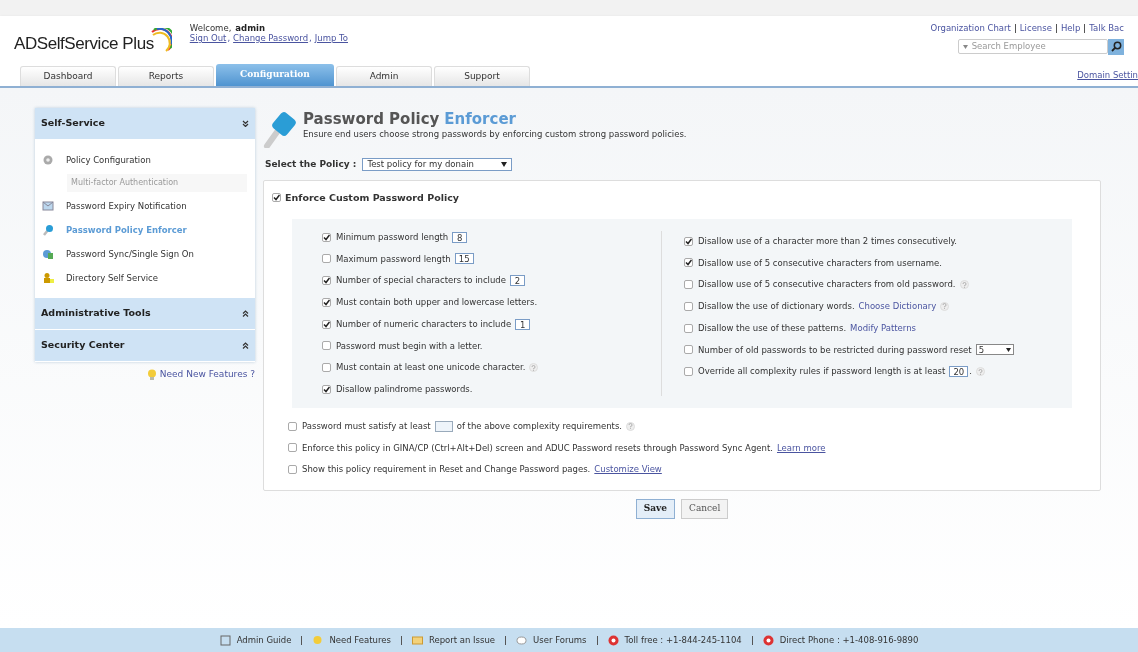 This screenshot has height=652, width=1138. What do you see at coordinates (655, 509) in the screenshot?
I see `save-button: Save` at bounding box center [655, 509].